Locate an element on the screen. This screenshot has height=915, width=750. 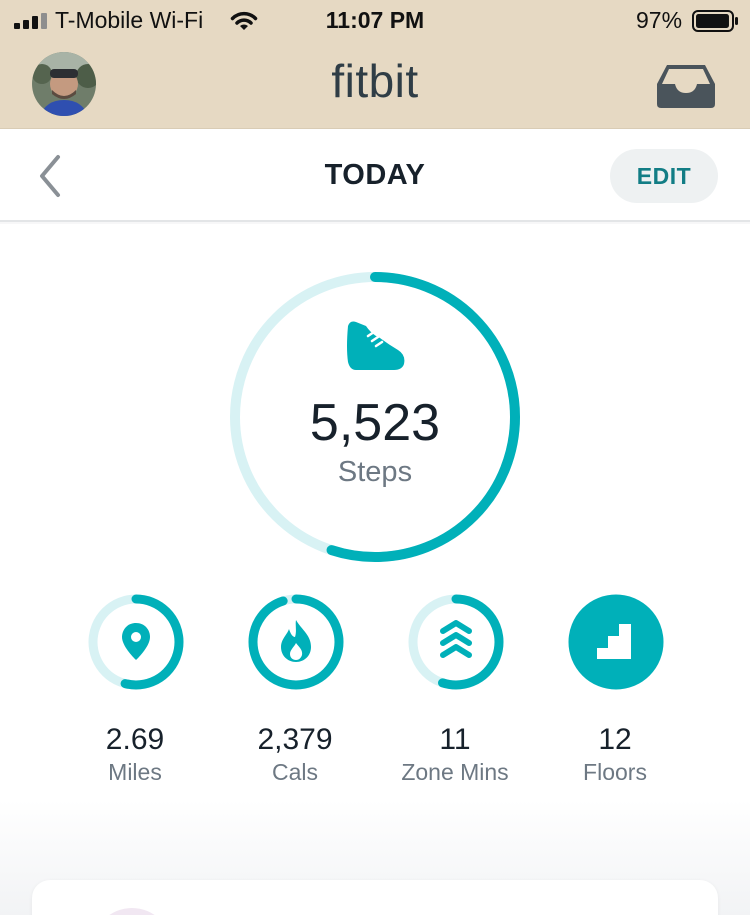
cals-label: Cals is located at coordinates (294, 772).